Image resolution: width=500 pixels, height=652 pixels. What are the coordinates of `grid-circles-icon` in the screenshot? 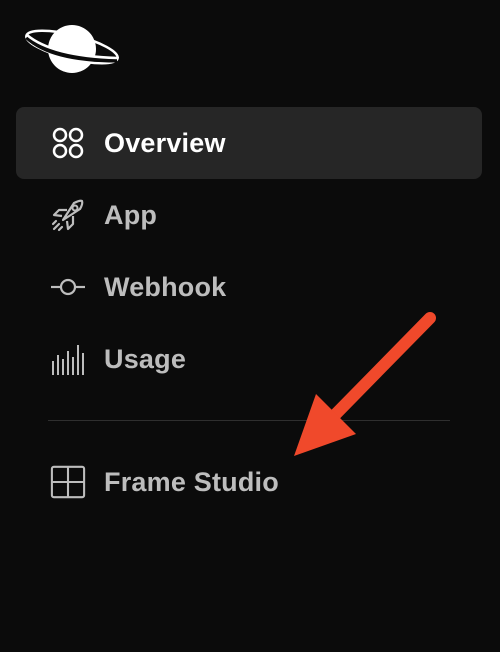 It's located at (68, 143).